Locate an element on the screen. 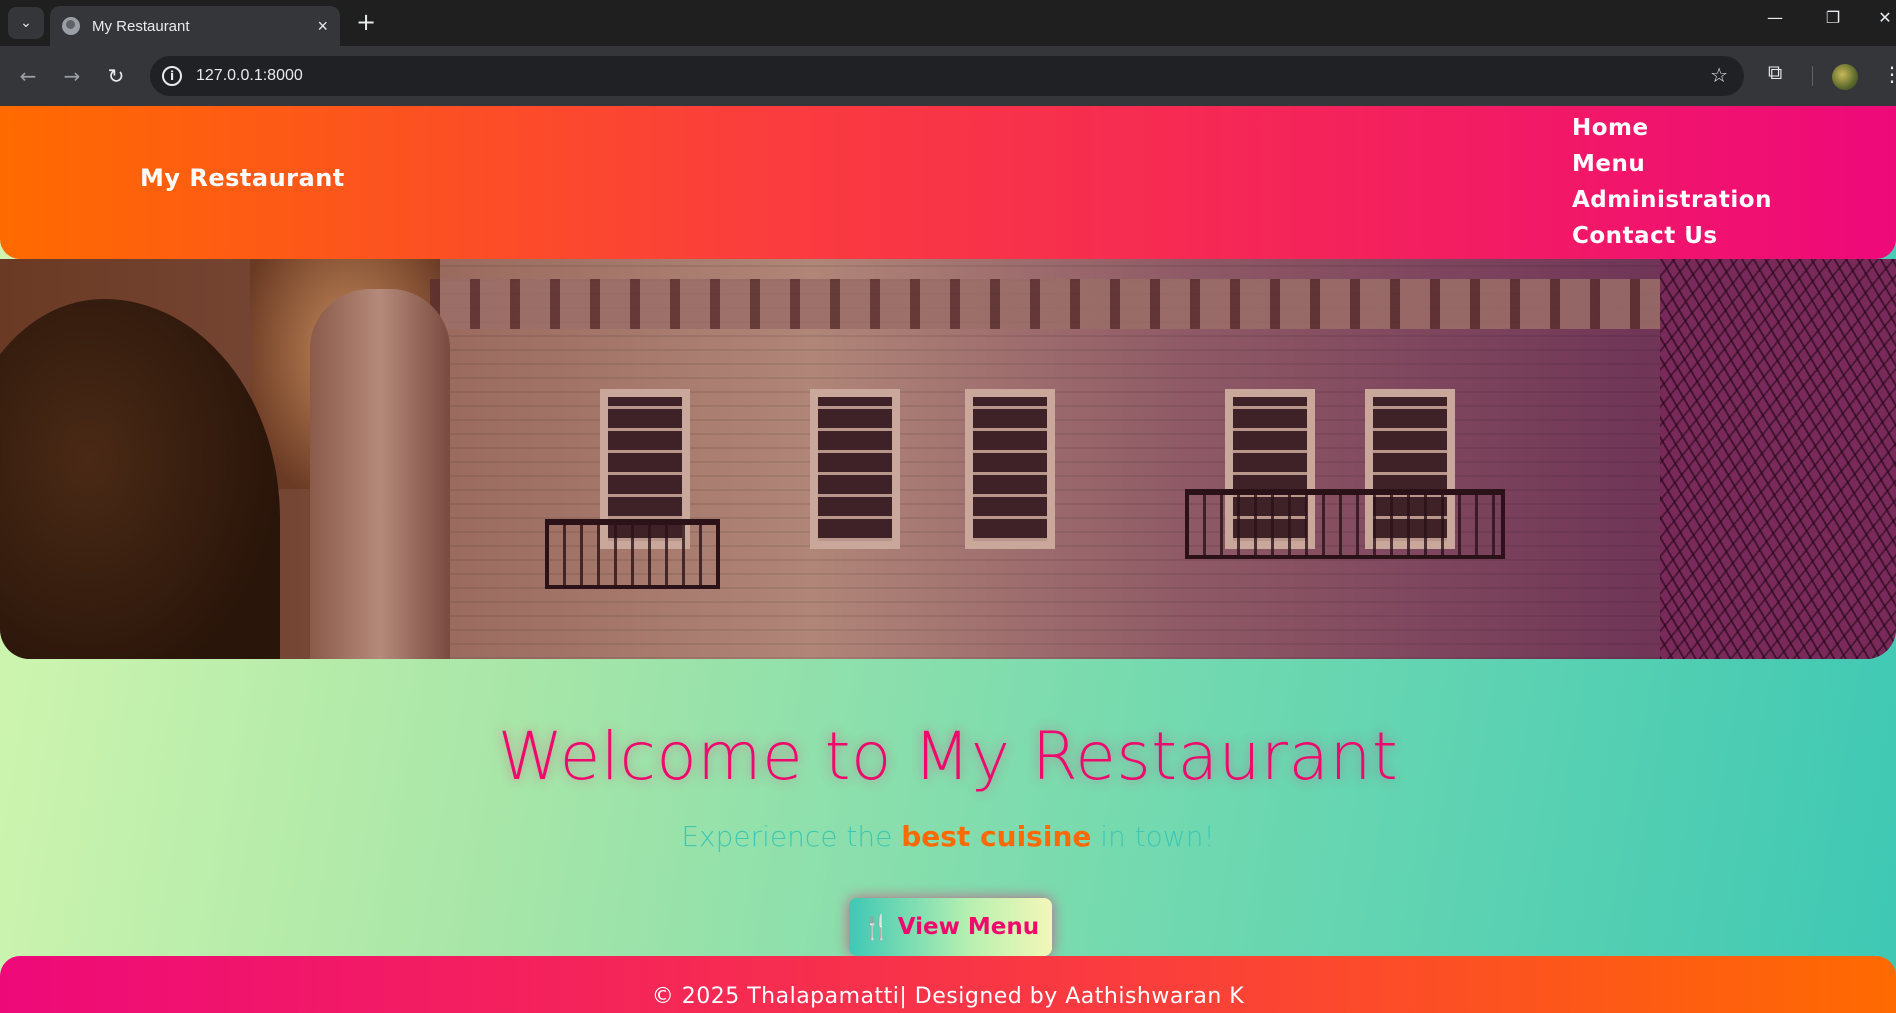 Image resolution: width=1896 pixels, height=1013 pixels. nav-link-administration: Administration is located at coordinates (1672, 200).